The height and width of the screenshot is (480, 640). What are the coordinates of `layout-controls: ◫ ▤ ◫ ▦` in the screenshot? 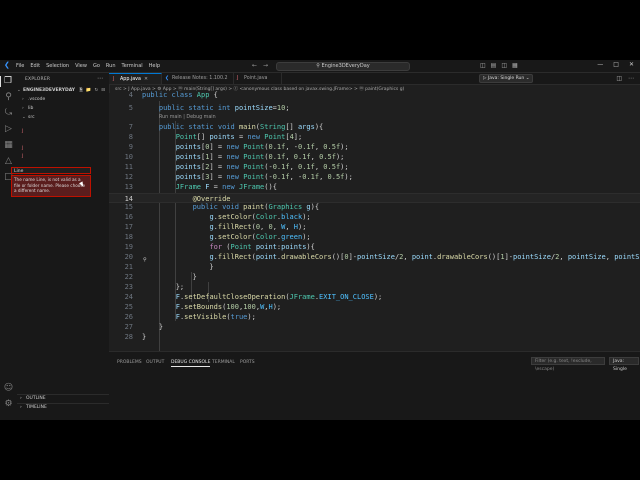 It's located at (499, 65).